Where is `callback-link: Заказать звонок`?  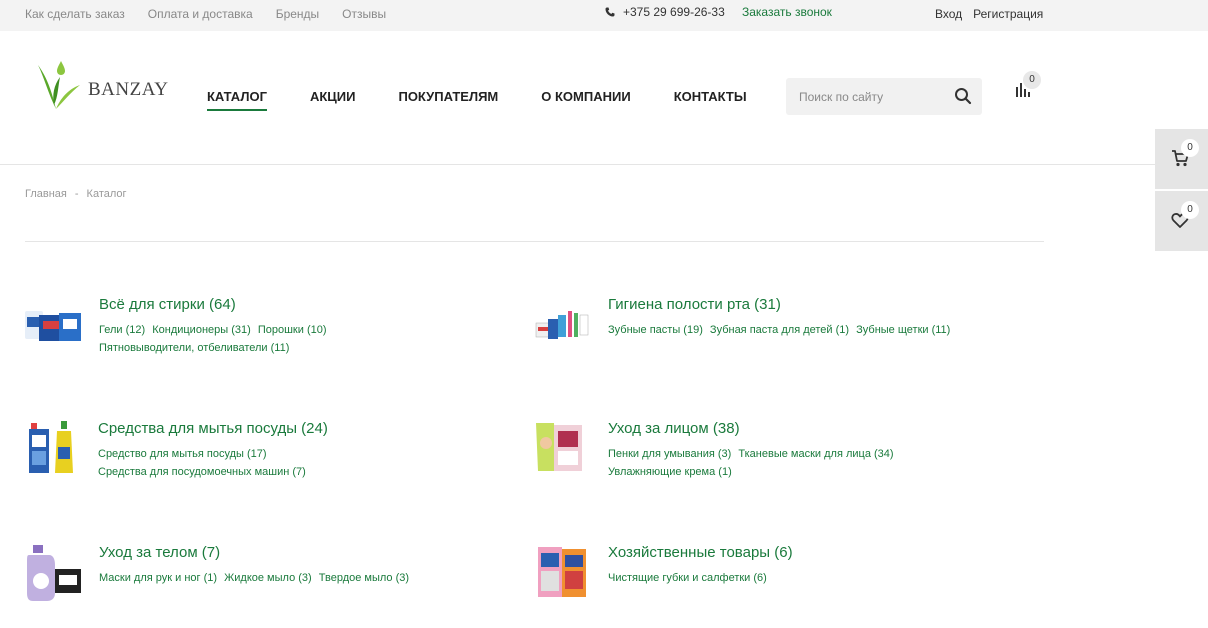 callback-link: Заказать звонок is located at coordinates (787, 12).